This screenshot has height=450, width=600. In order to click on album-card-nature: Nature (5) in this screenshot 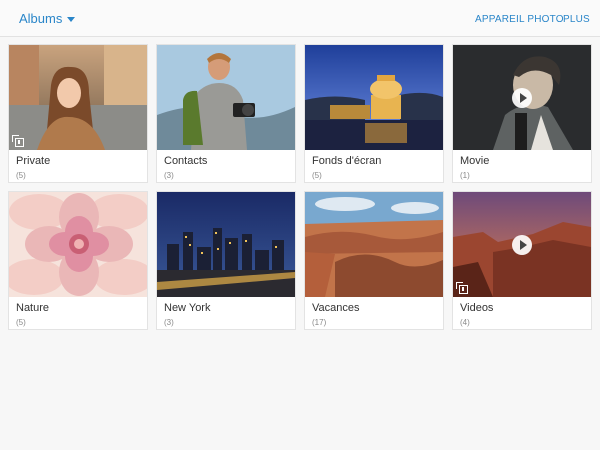, I will do `click(78, 260)`.